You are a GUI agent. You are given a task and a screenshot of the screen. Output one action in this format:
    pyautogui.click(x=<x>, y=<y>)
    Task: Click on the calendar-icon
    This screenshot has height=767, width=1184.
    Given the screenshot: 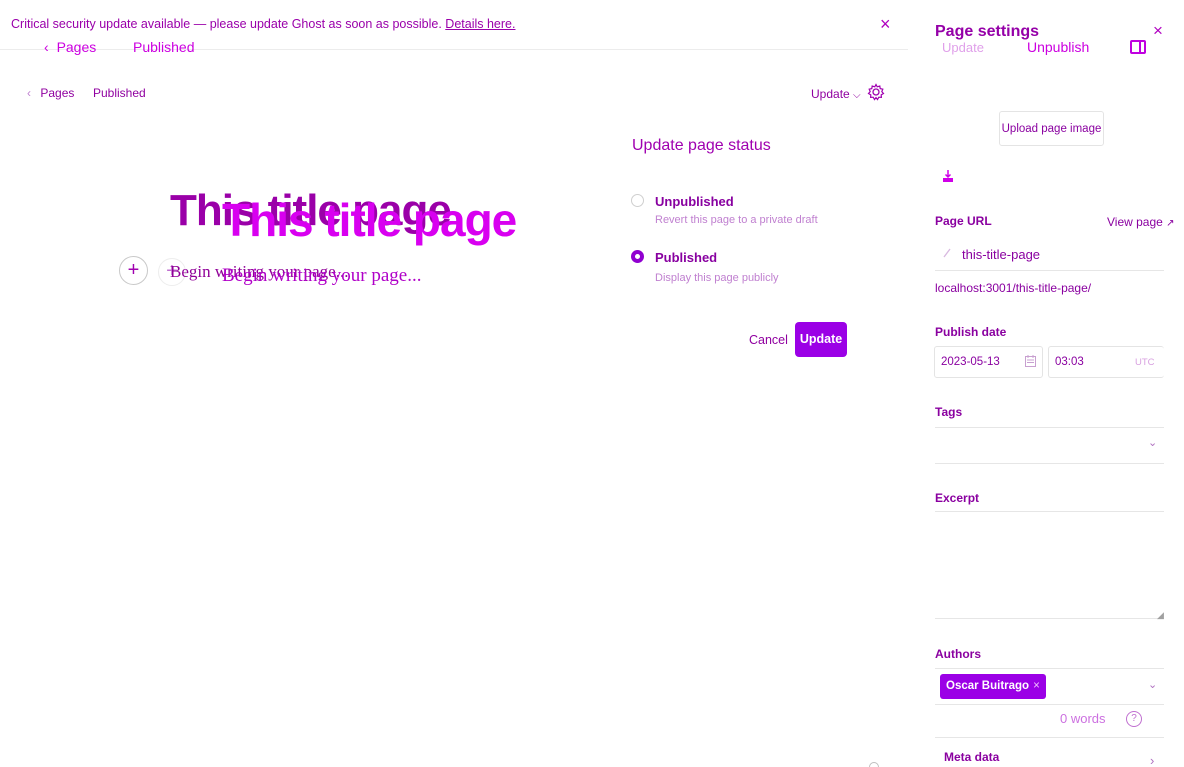 What is the action you would take?
    pyautogui.click(x=1030, y=361)
    